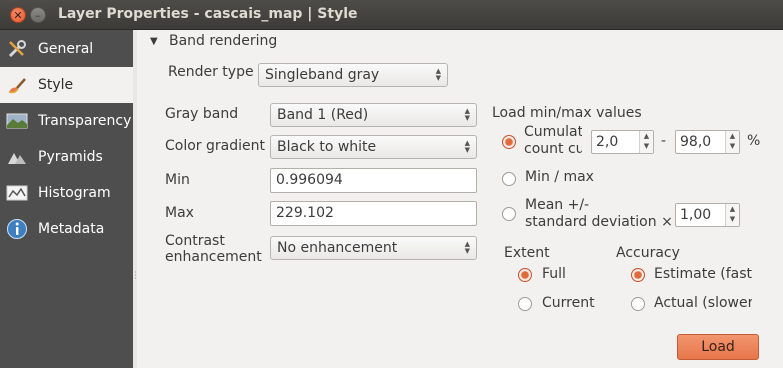 Image resolution: width=783 pixels, height=368 pixels. I want to click on contrast-label-line1: Contrast, so click(195, 241).